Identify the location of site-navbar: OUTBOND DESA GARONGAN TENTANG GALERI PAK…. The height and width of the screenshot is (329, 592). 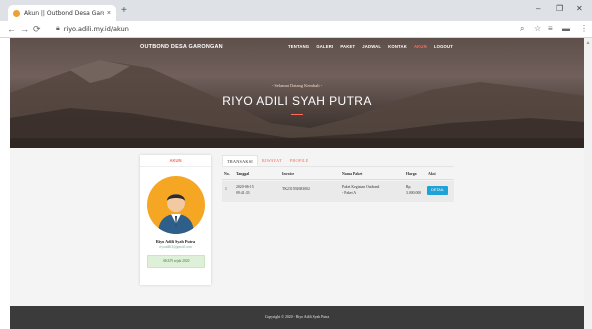
(297, 50).